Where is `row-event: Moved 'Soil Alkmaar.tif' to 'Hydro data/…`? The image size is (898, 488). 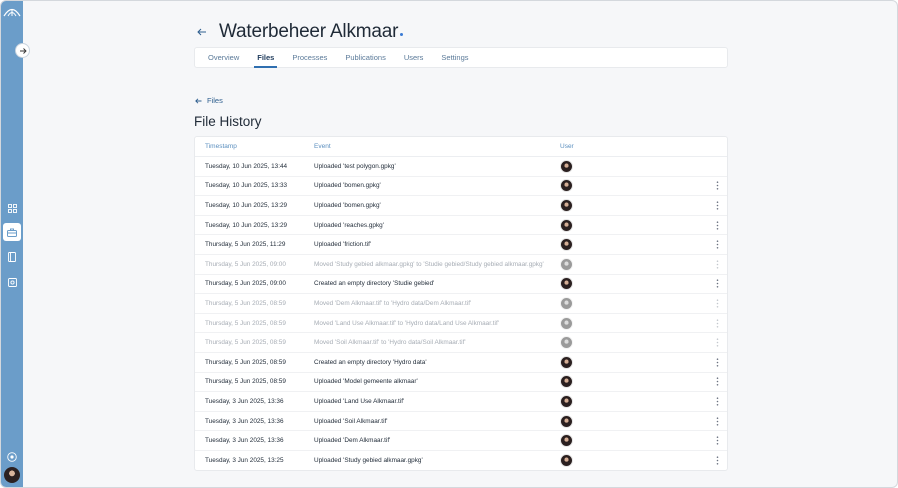 row-event: Moved 'Soil Alkmaar.tif' to 'Hydro data/… is located at coordinates (390, 343).